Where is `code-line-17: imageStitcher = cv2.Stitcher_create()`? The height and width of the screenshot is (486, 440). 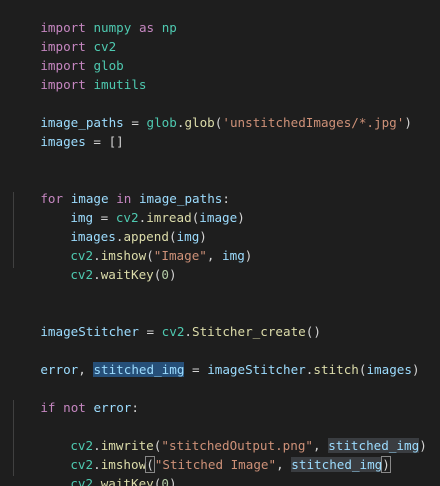
code-line-17: imageStitcher = cv2.Stitcher_create() is located at coordinates (165, 321).